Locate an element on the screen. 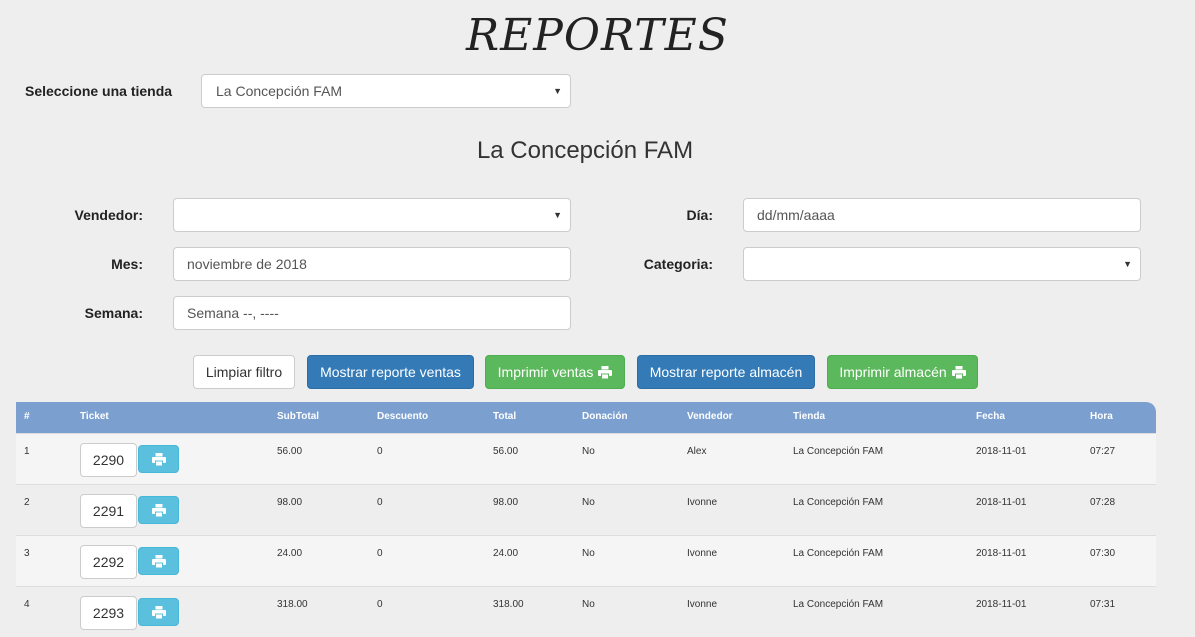  header-ticket: Ticket is located at coordinates (94, 416).